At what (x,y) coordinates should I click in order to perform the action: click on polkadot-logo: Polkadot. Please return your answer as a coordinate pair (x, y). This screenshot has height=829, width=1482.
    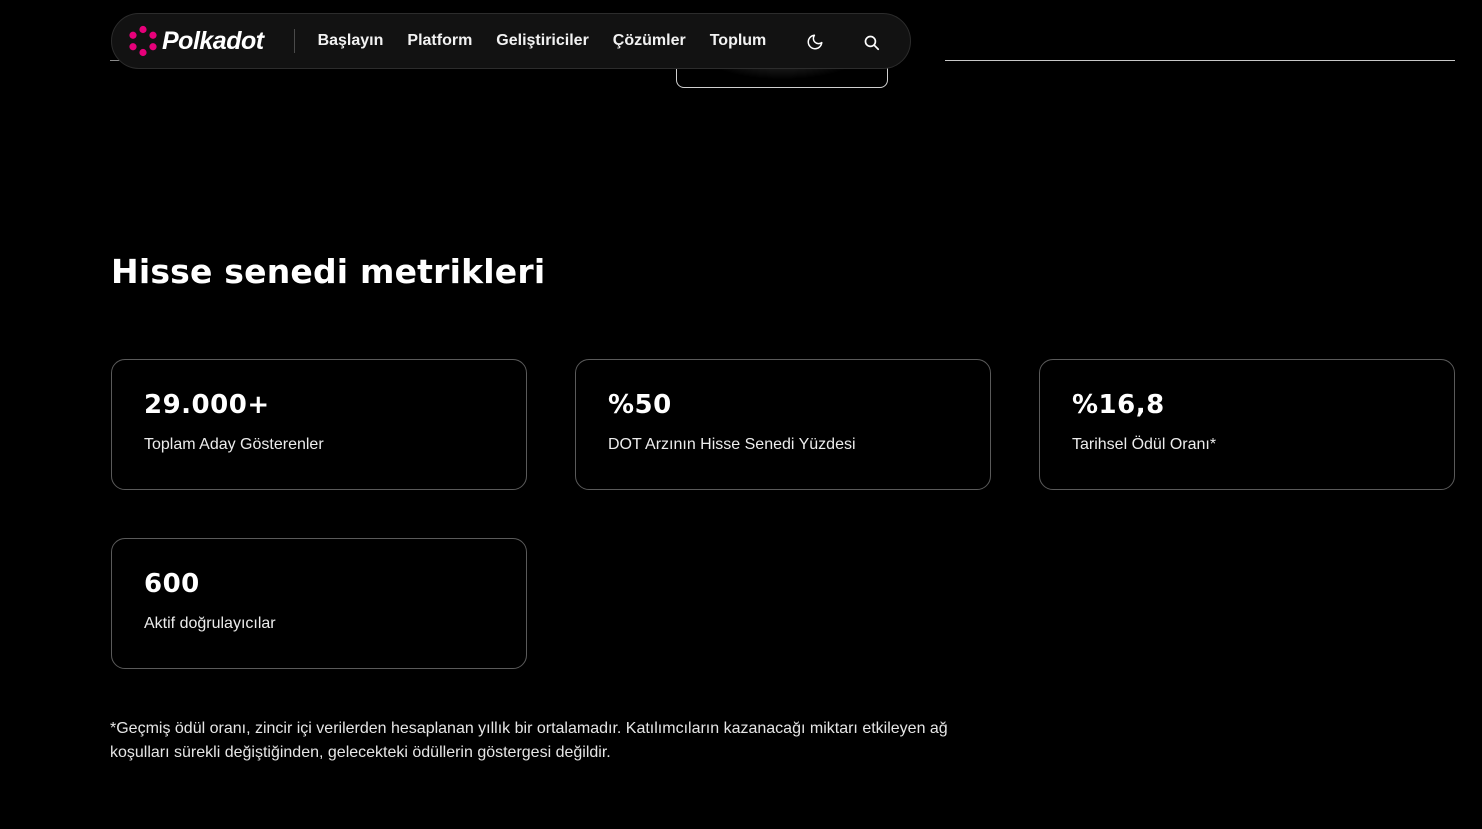
    Looking at the image, I should click on (195, 41).